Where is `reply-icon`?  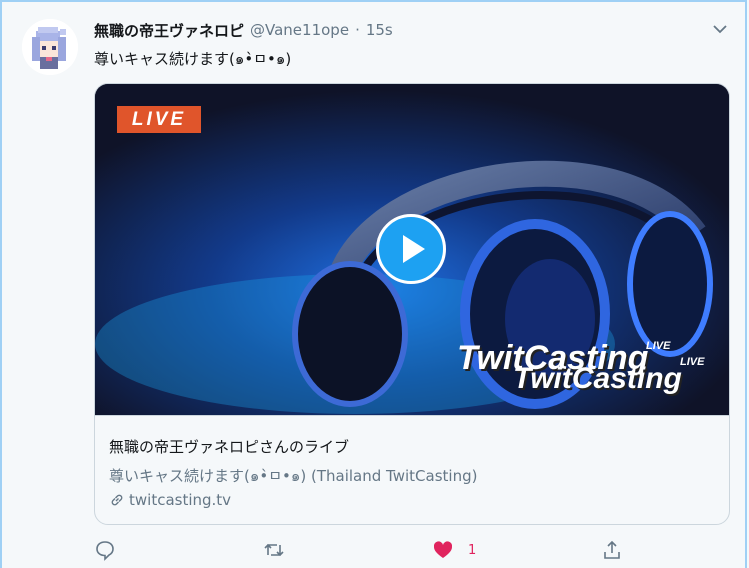 reply-icon is located at coordinates (105, 551).